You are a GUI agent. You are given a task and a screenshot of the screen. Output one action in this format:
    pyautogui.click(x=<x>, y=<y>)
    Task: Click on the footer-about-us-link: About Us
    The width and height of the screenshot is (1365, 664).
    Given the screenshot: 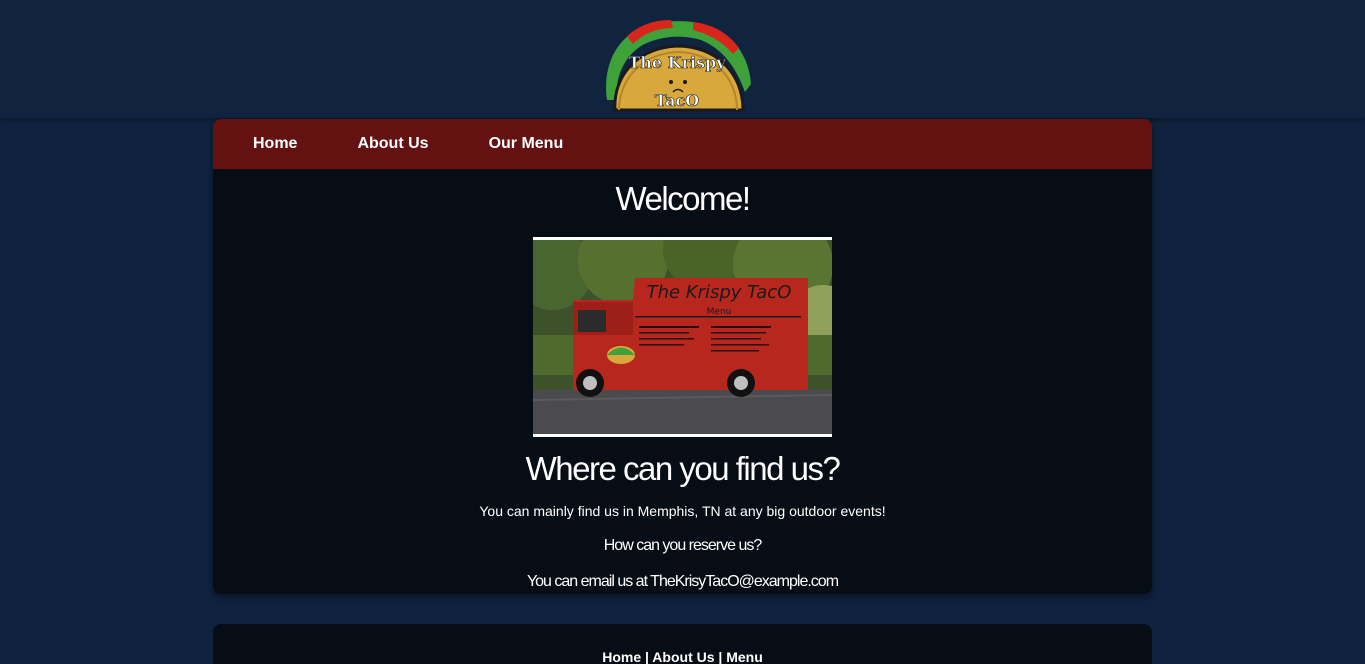 What is the action you would take?
    pyautogui.click(x=683, y=656)
    